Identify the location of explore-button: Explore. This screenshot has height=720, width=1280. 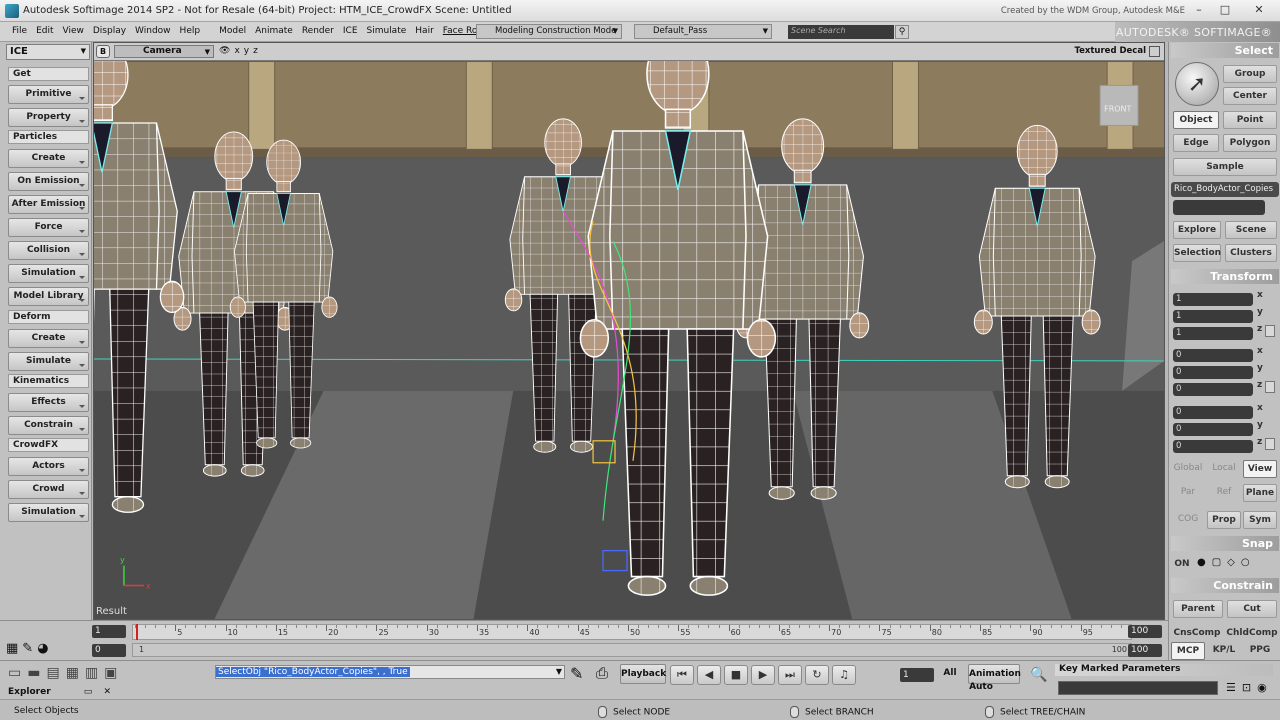
(1197, 230).